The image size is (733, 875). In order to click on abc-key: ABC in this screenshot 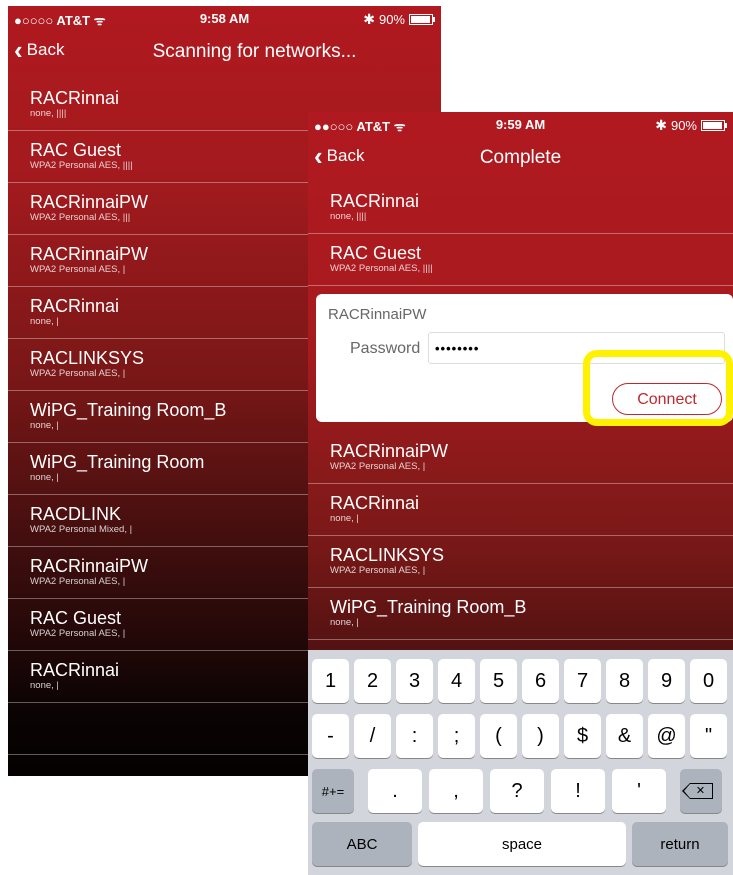, I will do `click(362, 844)`.